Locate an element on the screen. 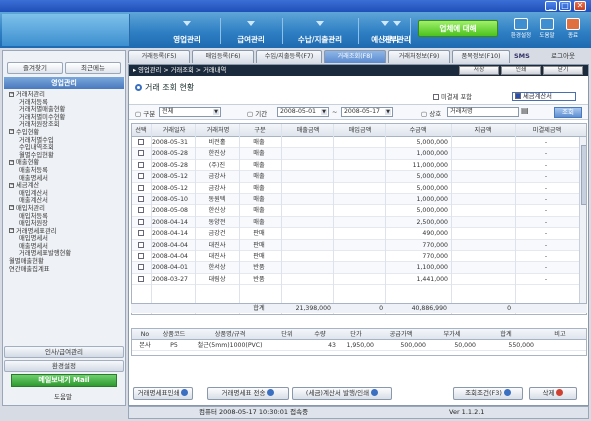 This screenshot has width=591, height=421. table-row: 2008-05-10 동원텍 매출 1,000,000 - is located at coordinates (359, 200).